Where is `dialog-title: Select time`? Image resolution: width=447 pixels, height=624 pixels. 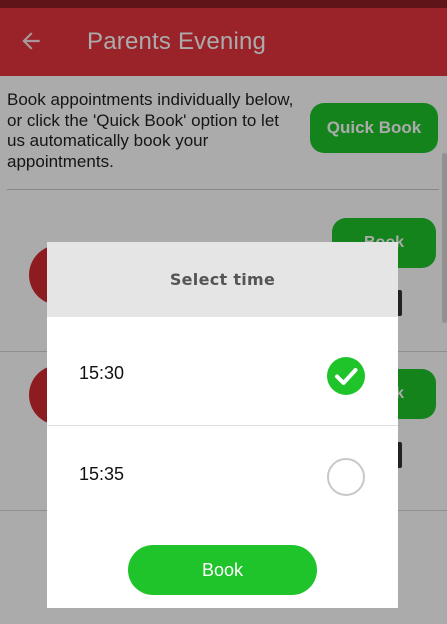
dialog-title: Select time is located at coordinates (222, 279).